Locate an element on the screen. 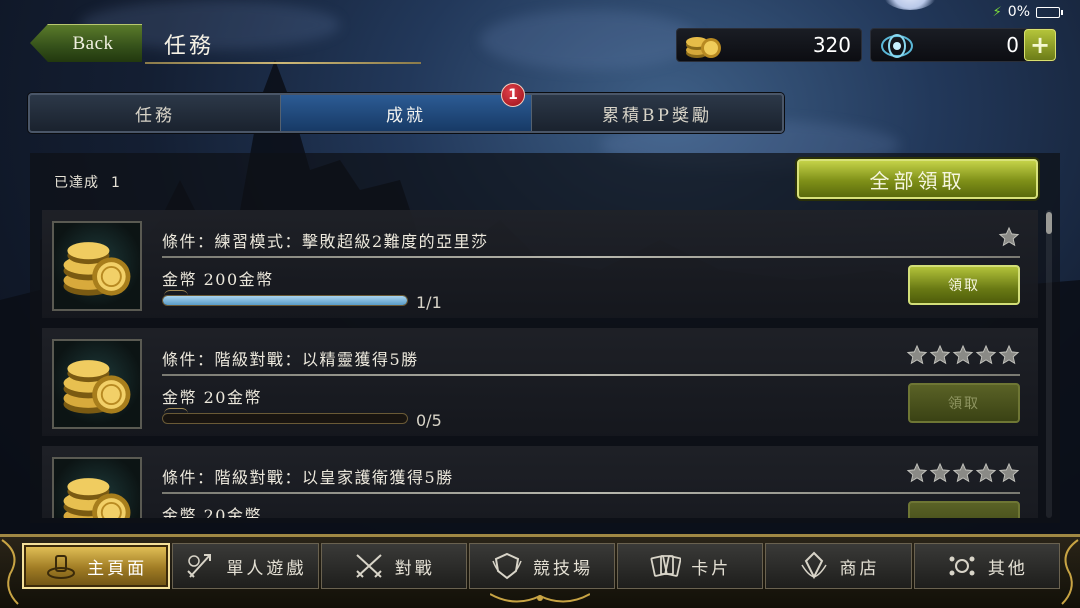 The width and height of the screenshot is (1080, 608). crystal-amount: 0 is located at coordinates (1012, 45).